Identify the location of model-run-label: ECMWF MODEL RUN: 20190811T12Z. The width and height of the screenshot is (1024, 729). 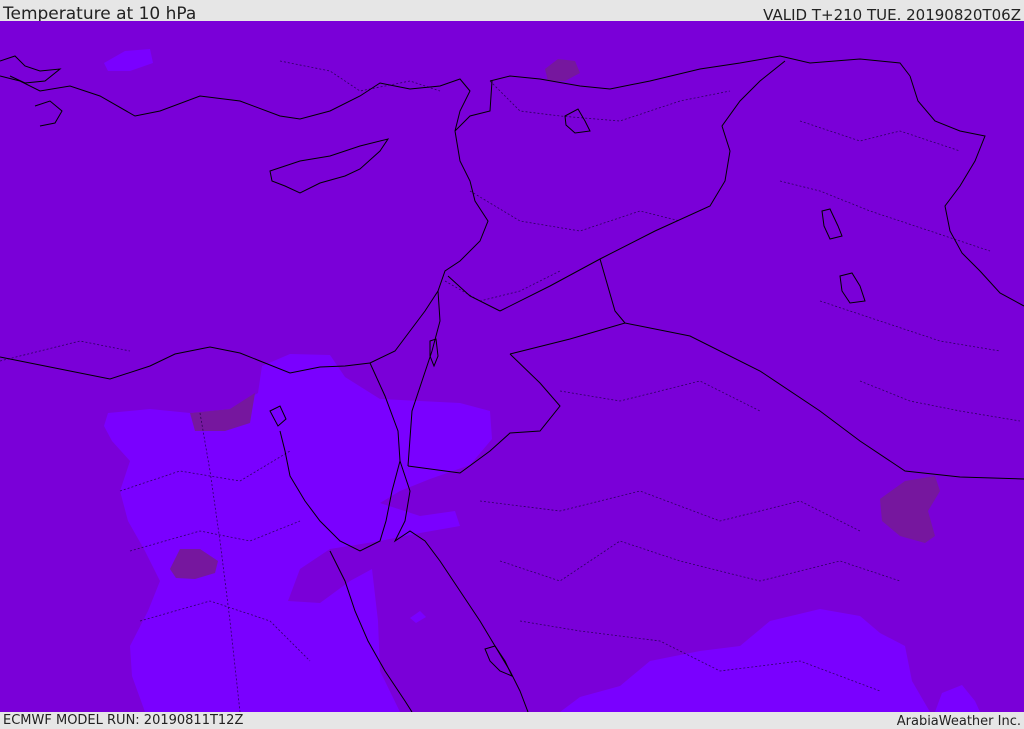
(123, 720).